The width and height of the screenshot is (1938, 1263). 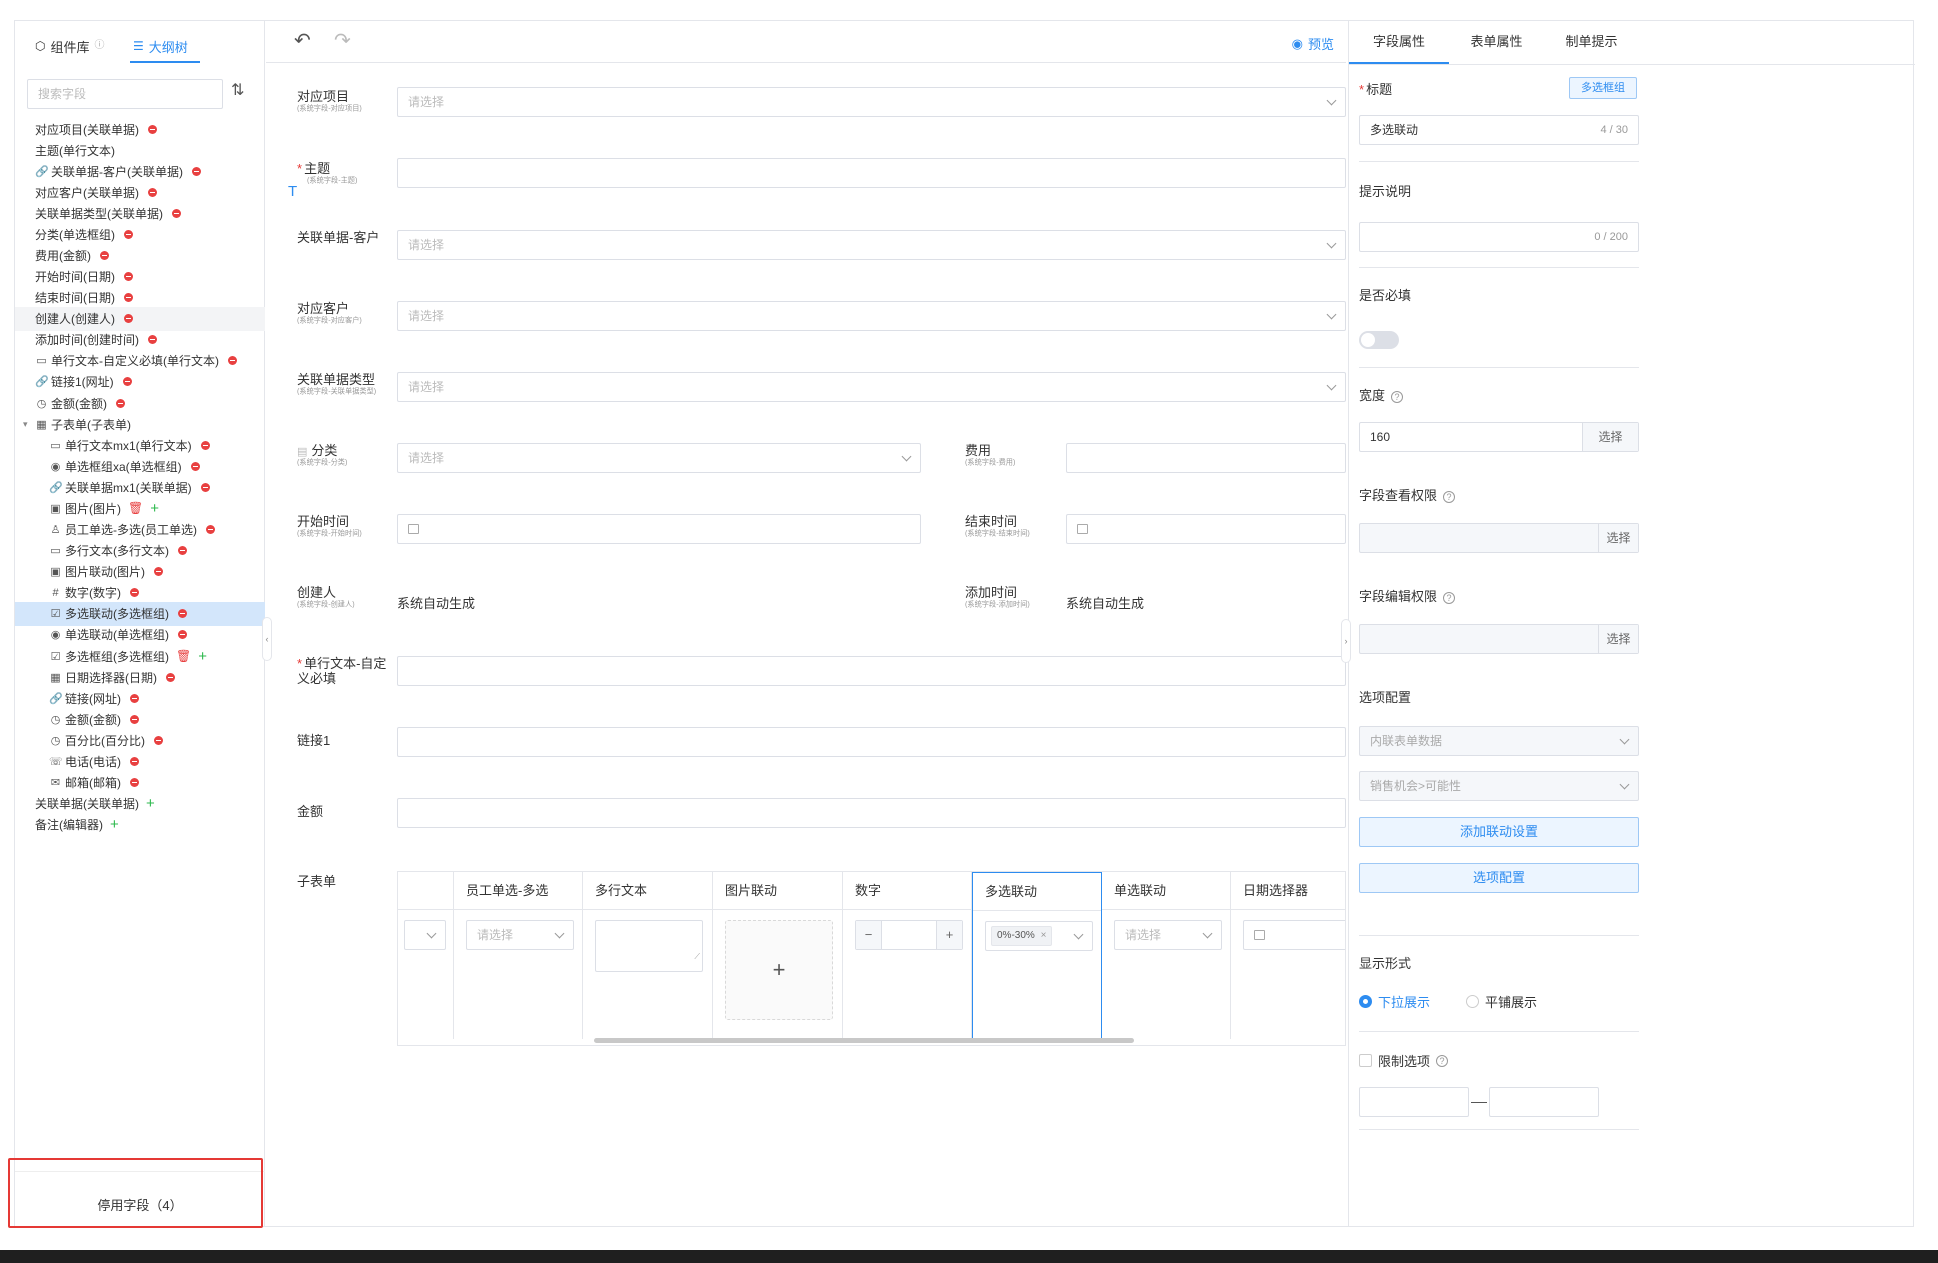 I want to click on tab-field-props: 字段属性, so click(x=1399, y=42).